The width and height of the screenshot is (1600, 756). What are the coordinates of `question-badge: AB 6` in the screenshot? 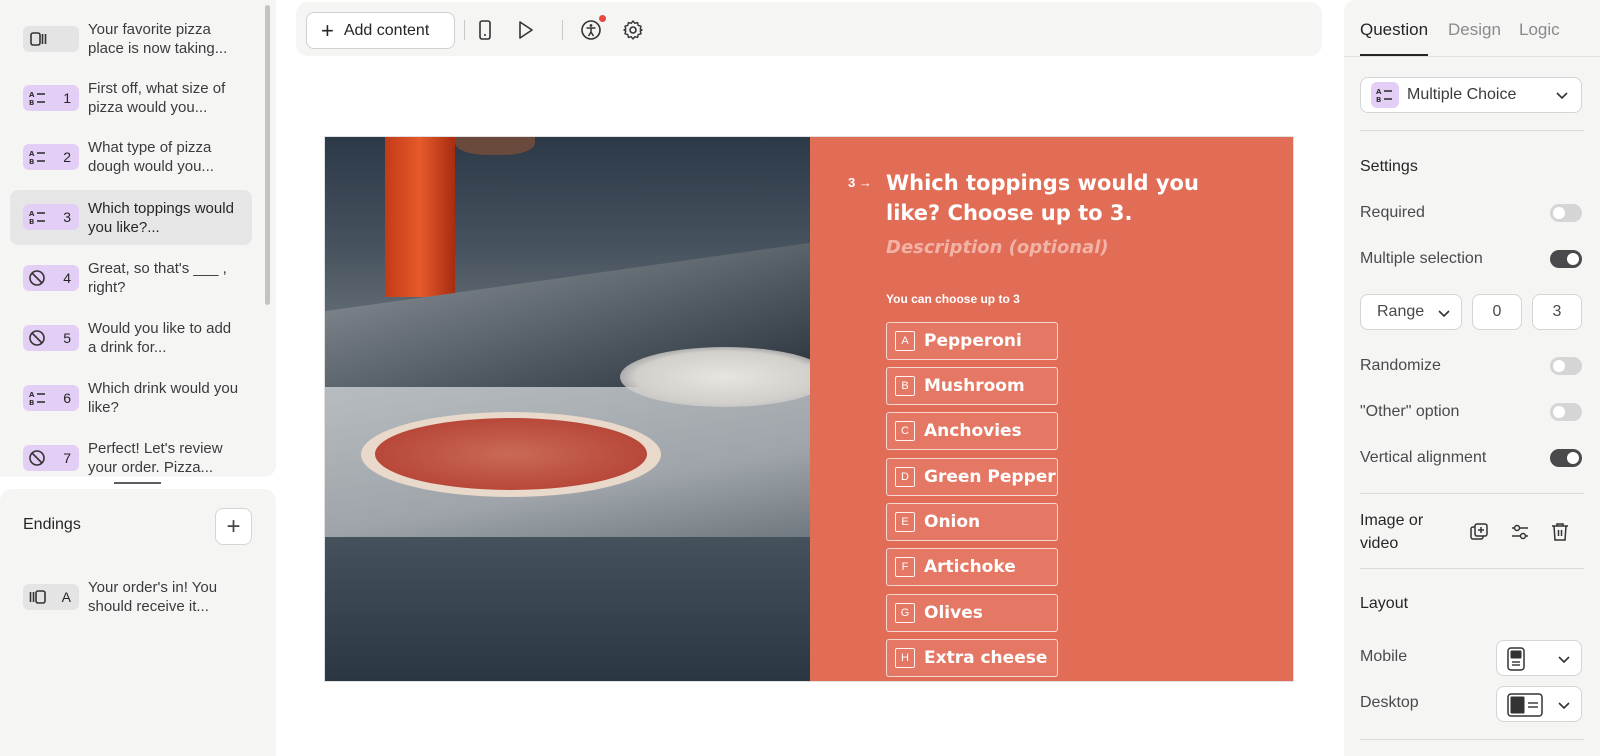 It's located at (51, 398).